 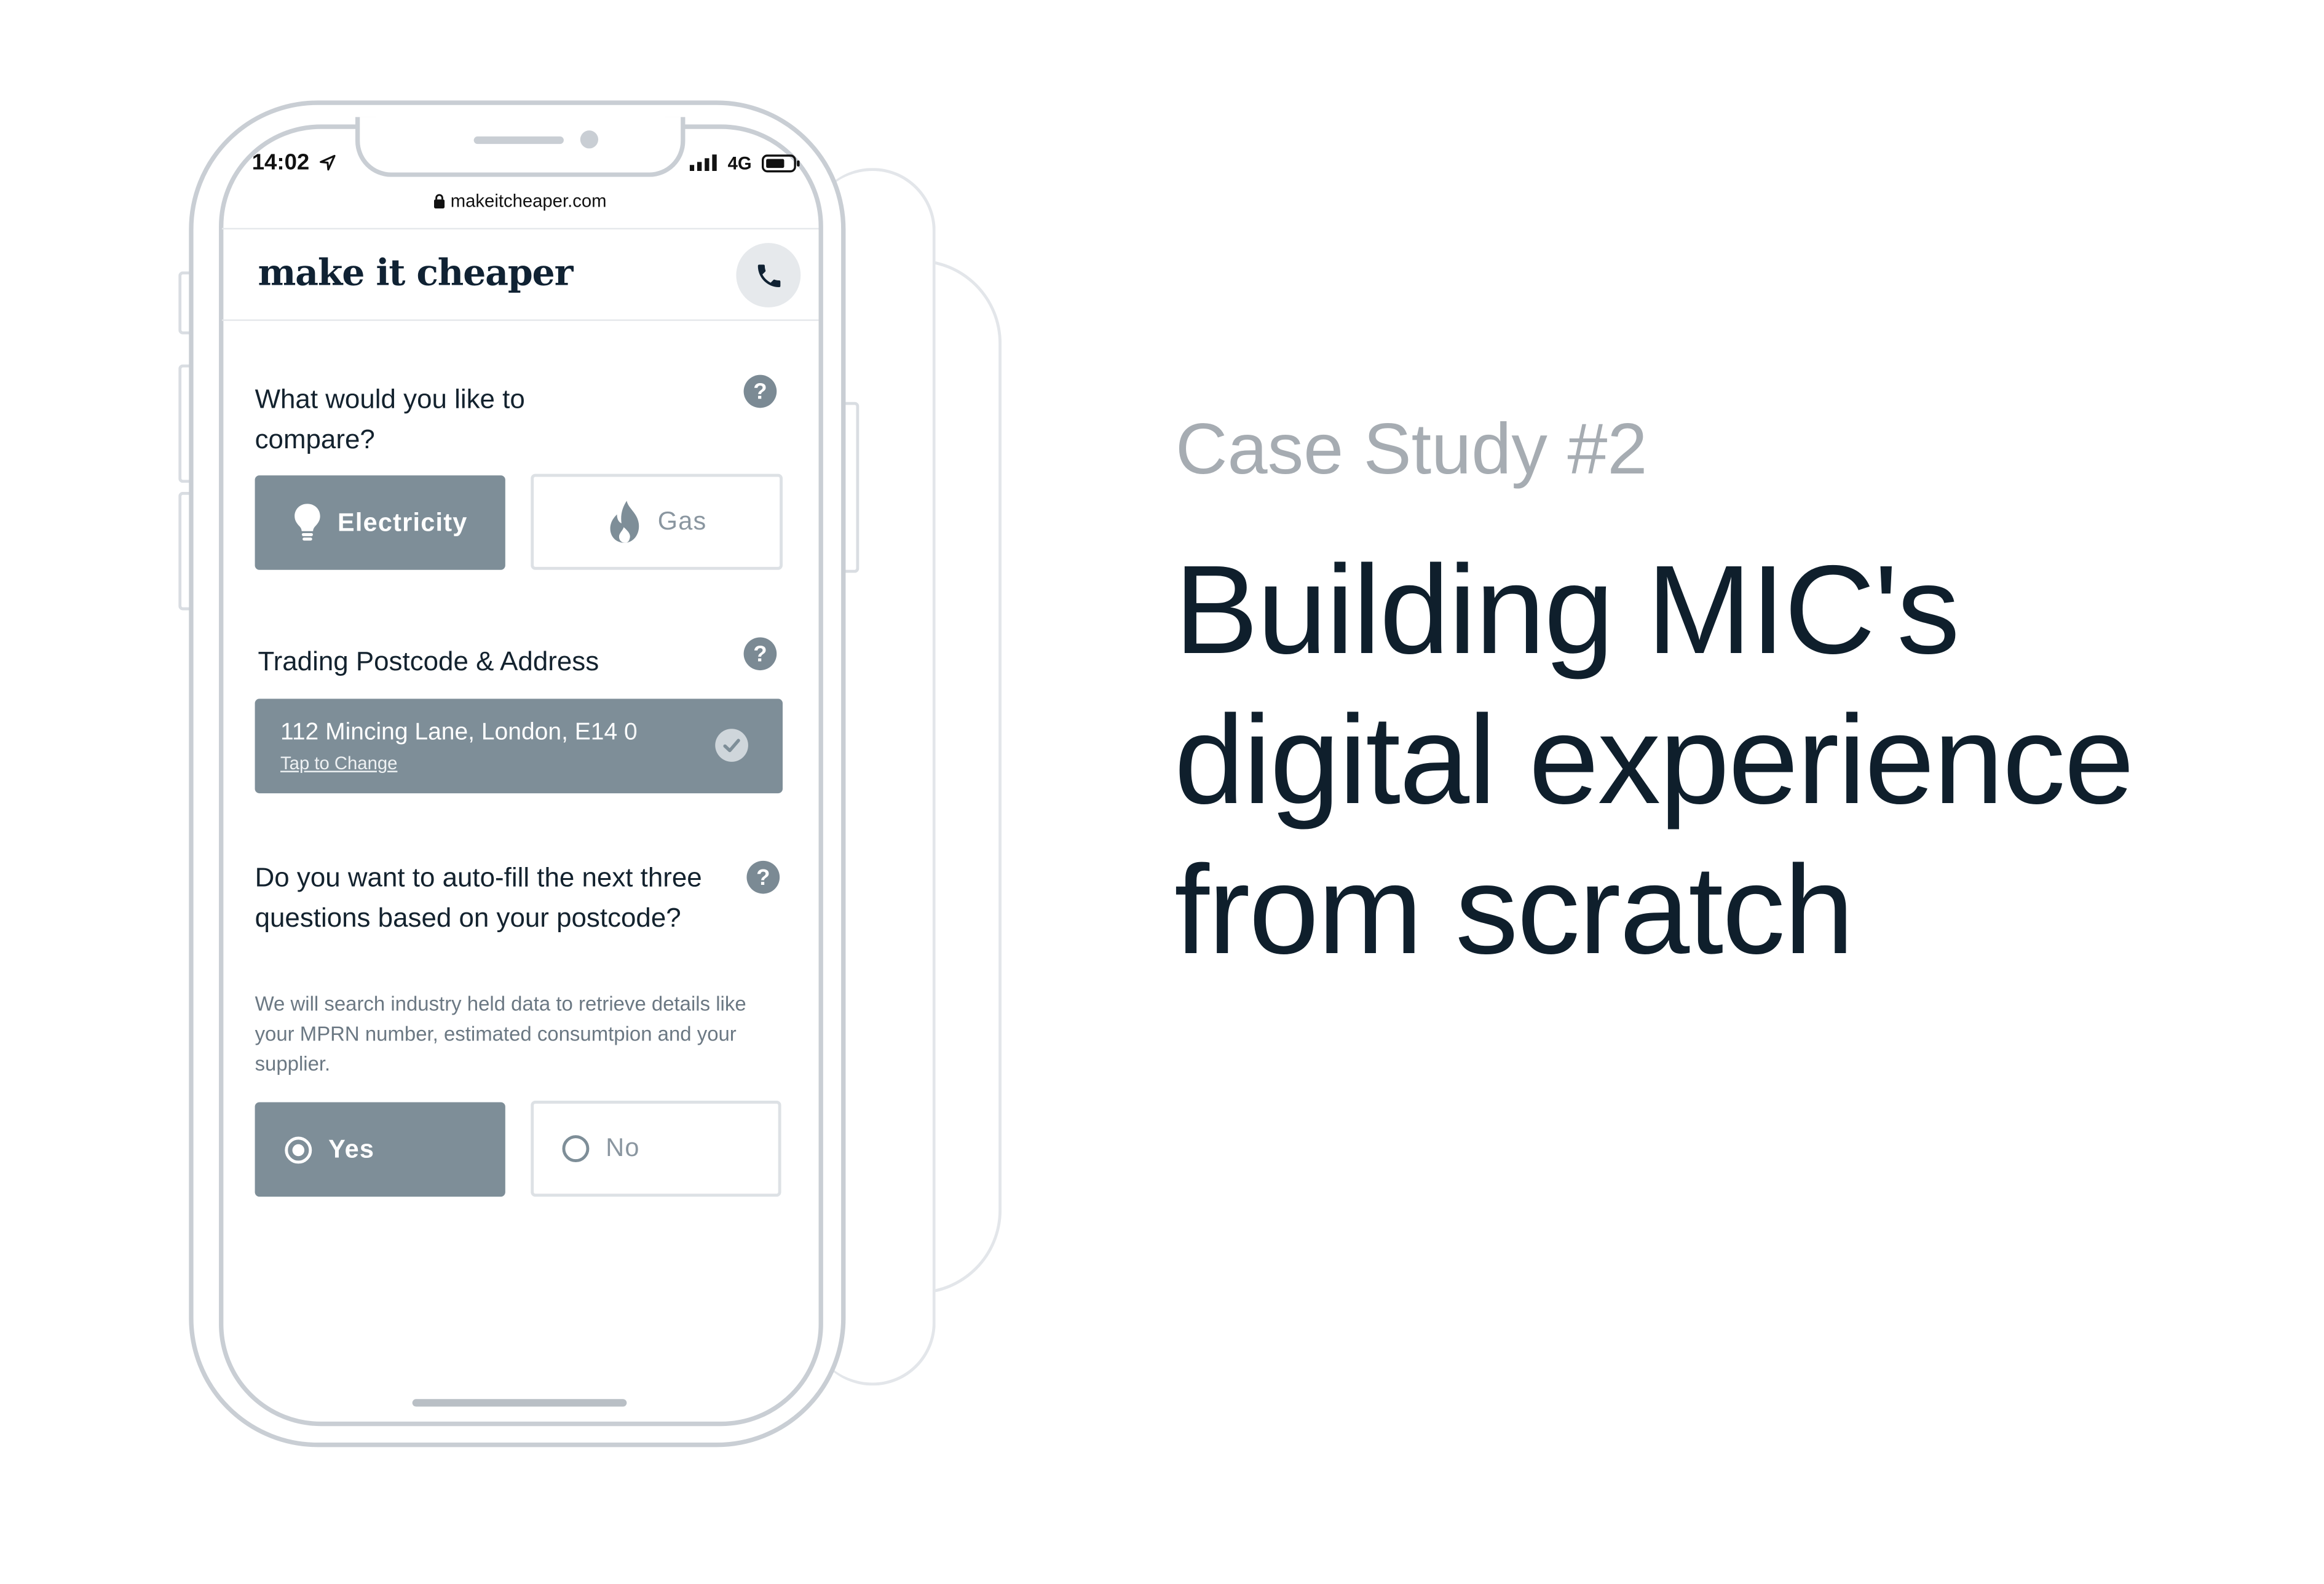 I want to click on power-button, so click(x=852, y=488).